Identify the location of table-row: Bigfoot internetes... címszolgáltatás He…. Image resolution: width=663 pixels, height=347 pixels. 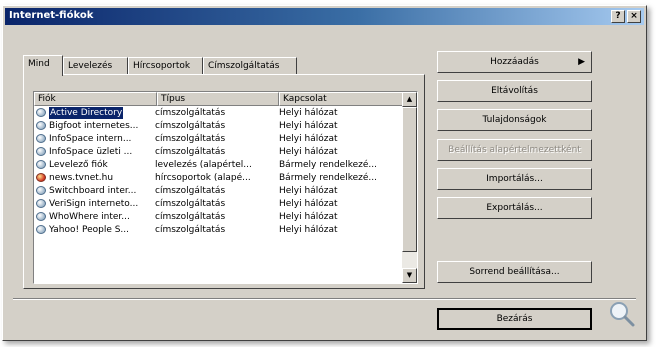
(219, 126).